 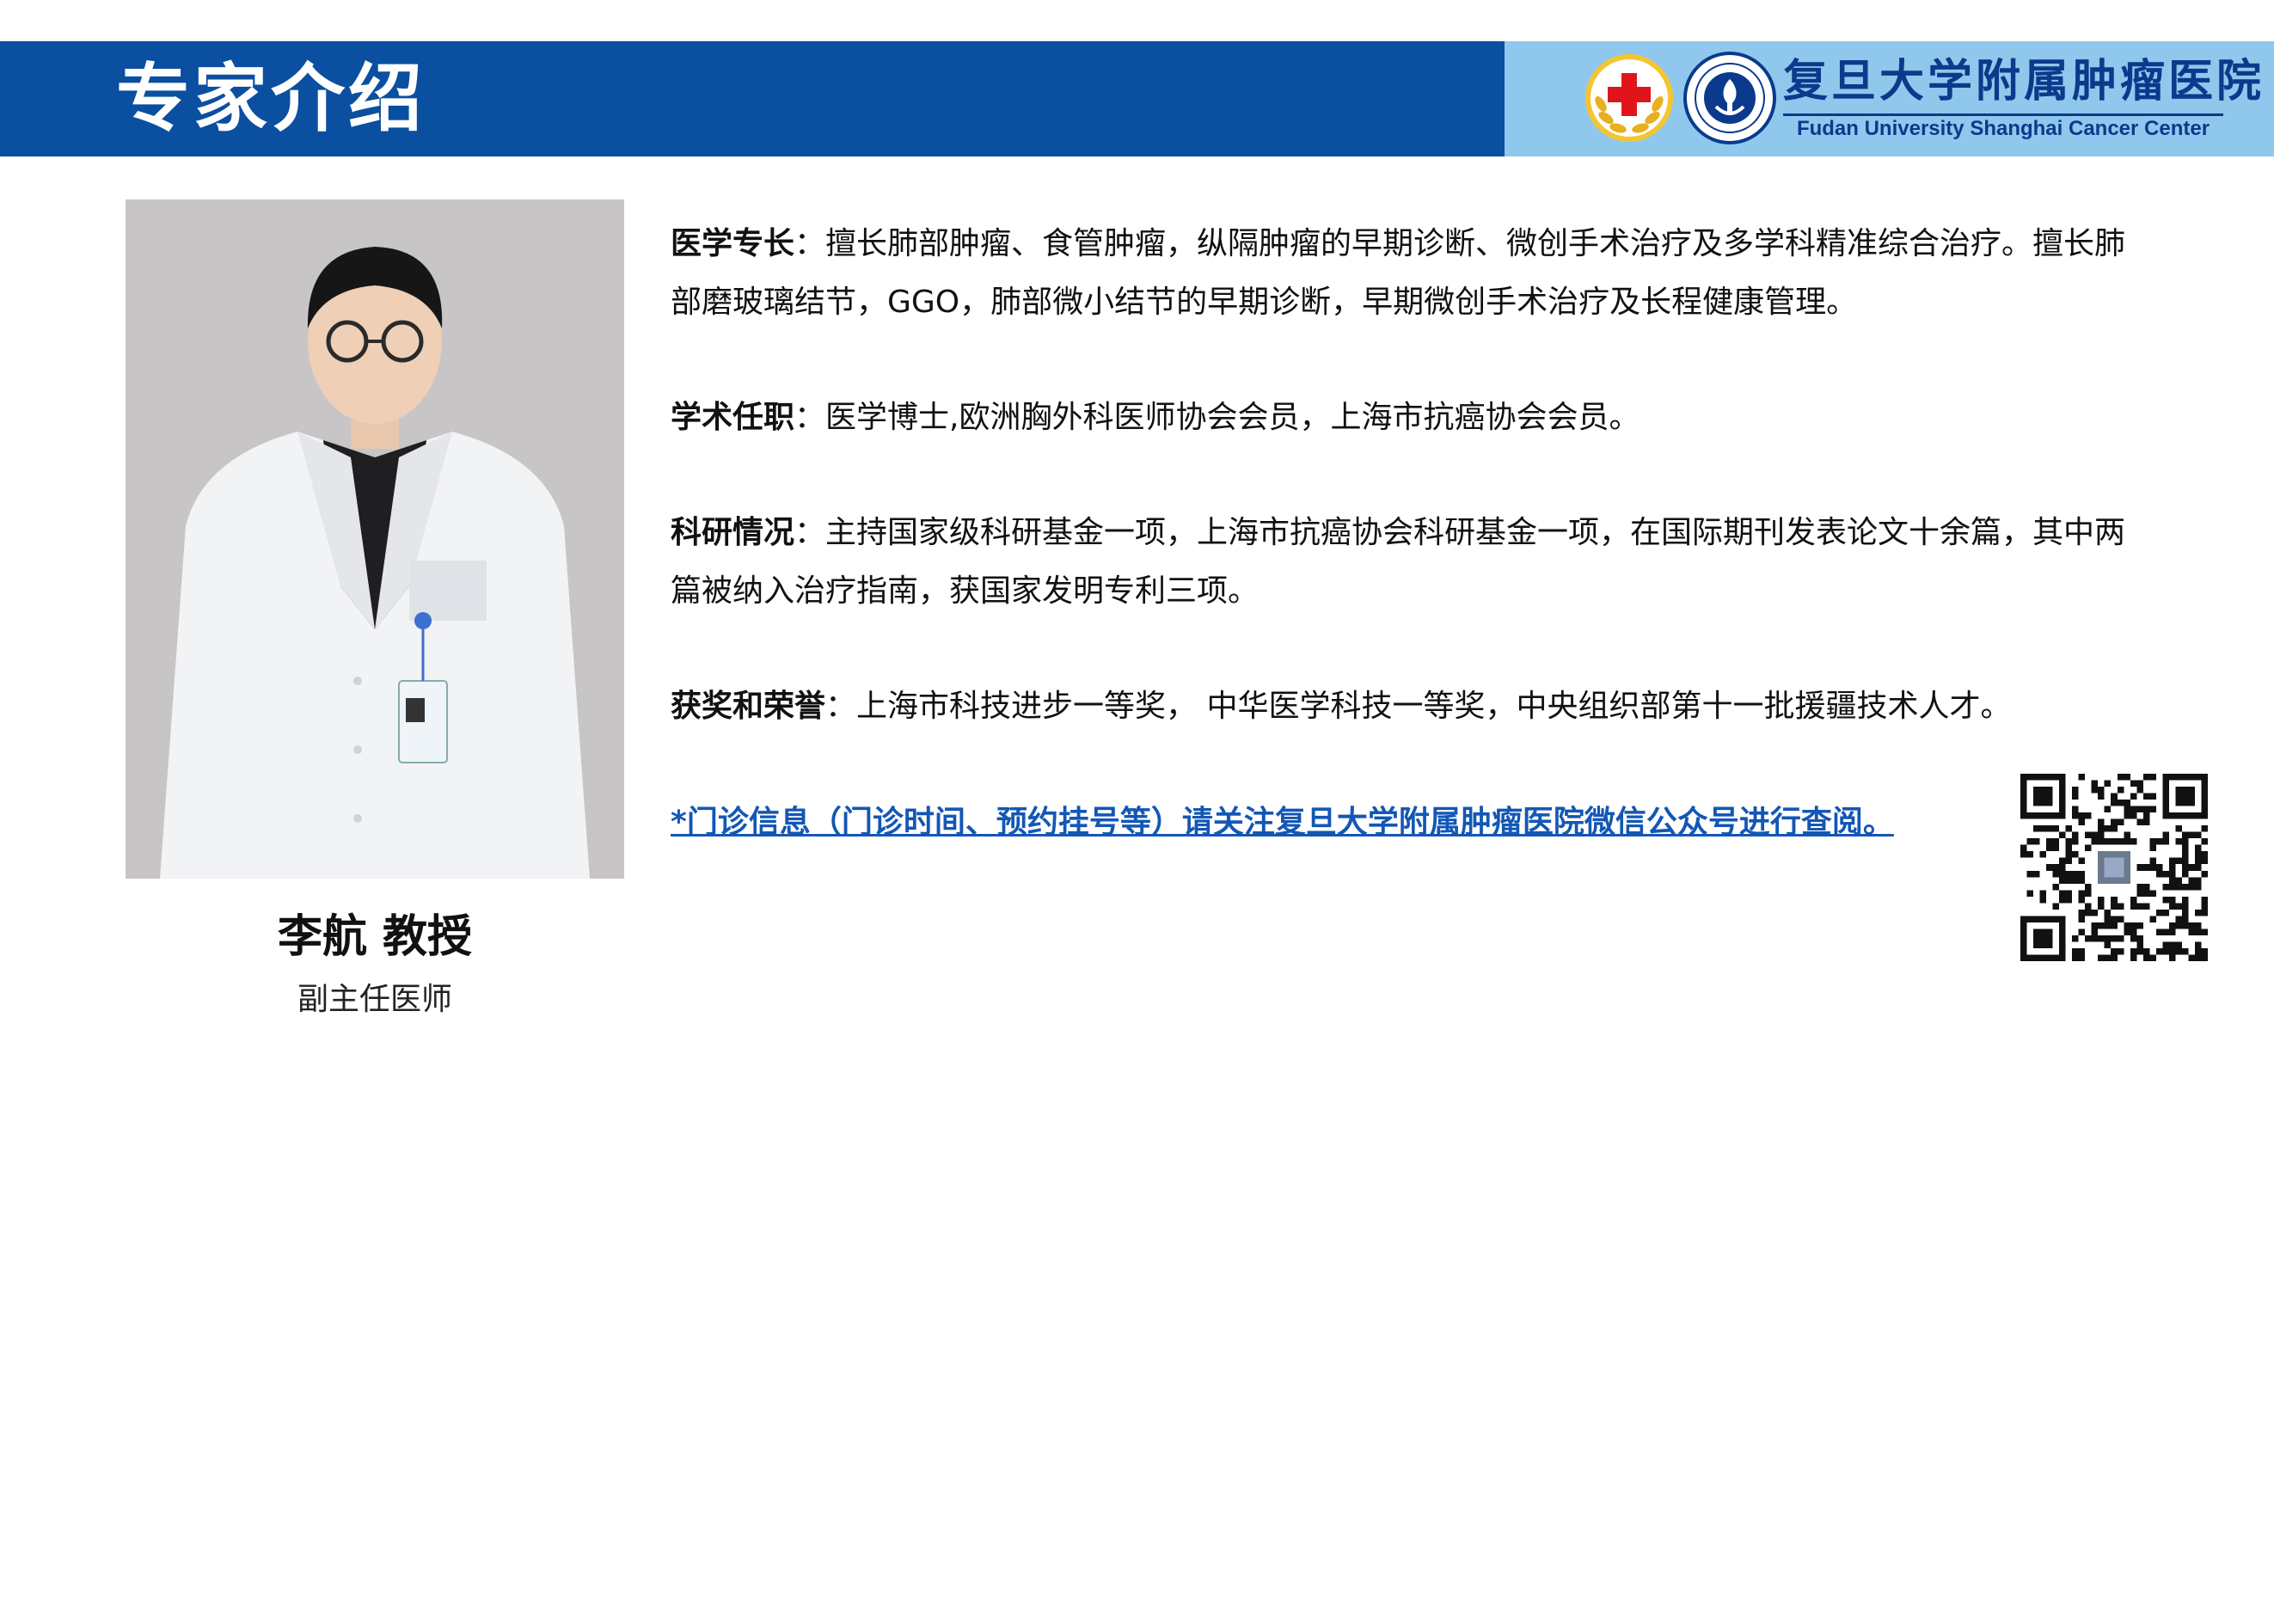 I want to click on section-label: 获奖和荣誉, so click(x=748, y=706).